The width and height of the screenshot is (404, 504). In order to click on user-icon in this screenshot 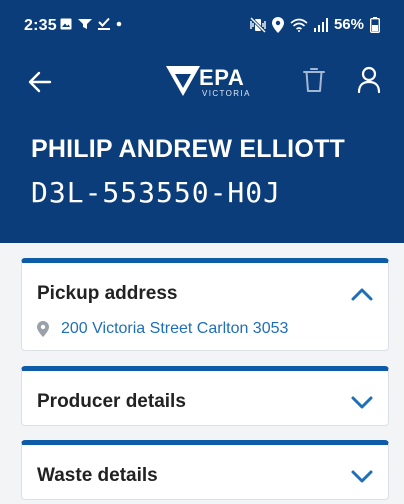, I will do `click(369, 80)`.